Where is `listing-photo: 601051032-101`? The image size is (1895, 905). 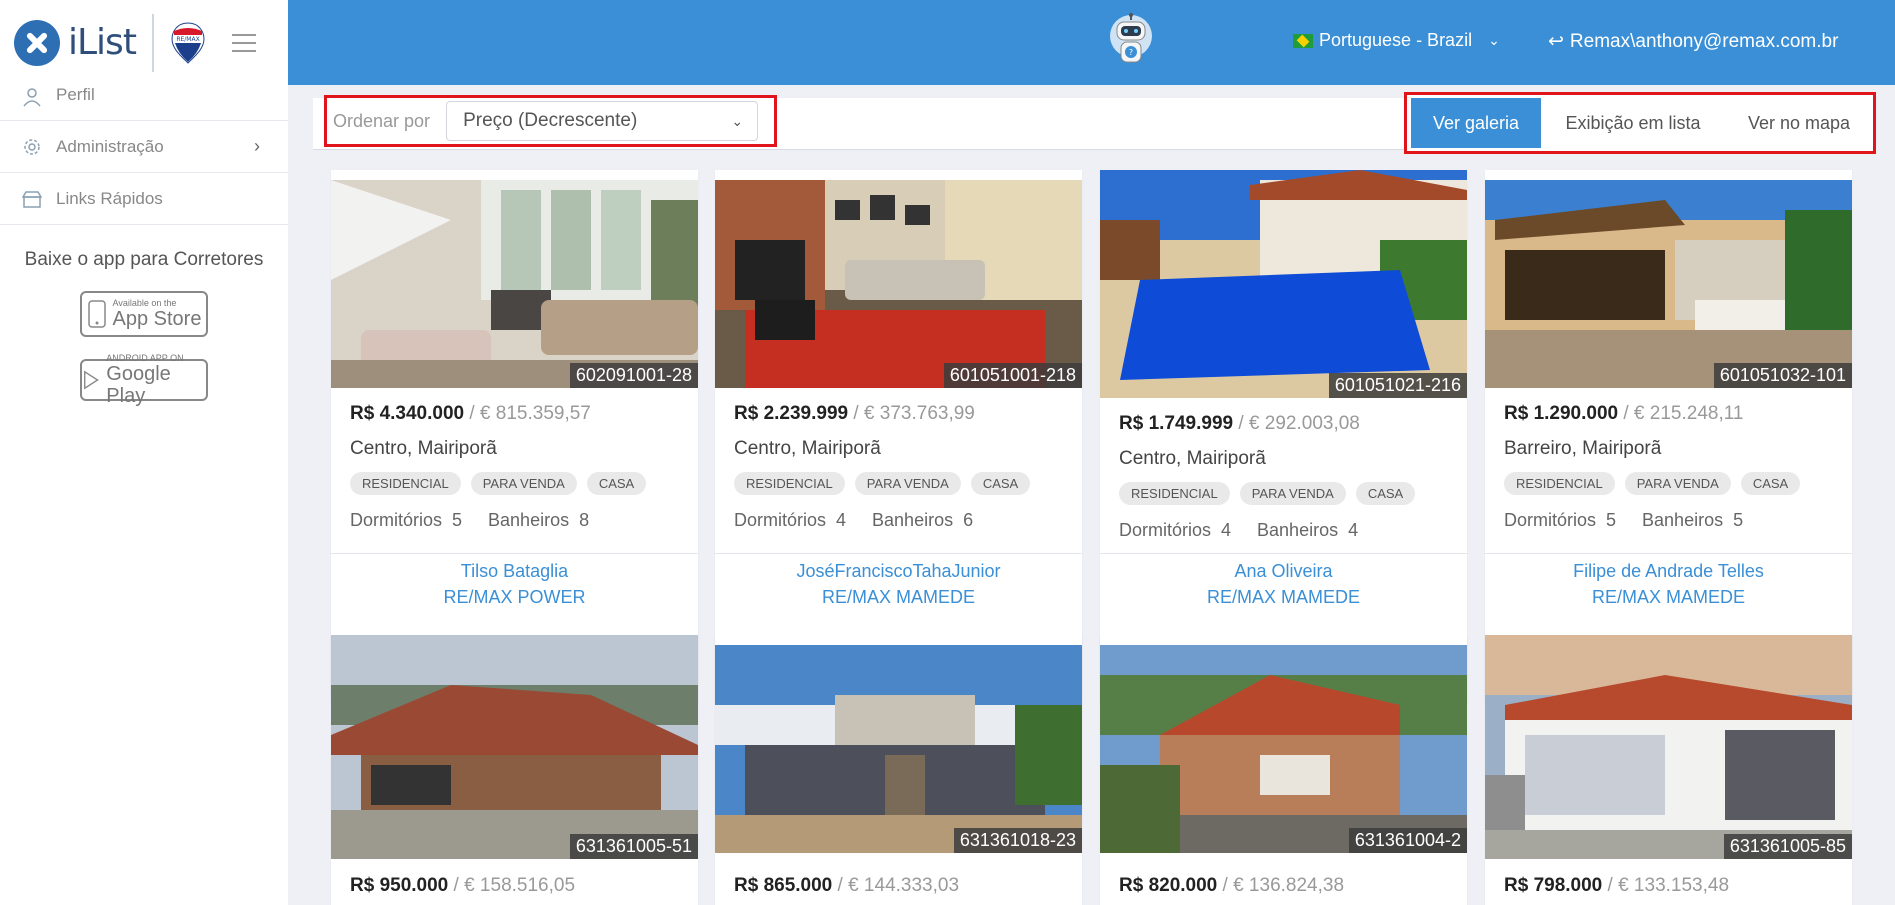 listing-photo: 601051032-101 is located at coordinates (1668, 284).